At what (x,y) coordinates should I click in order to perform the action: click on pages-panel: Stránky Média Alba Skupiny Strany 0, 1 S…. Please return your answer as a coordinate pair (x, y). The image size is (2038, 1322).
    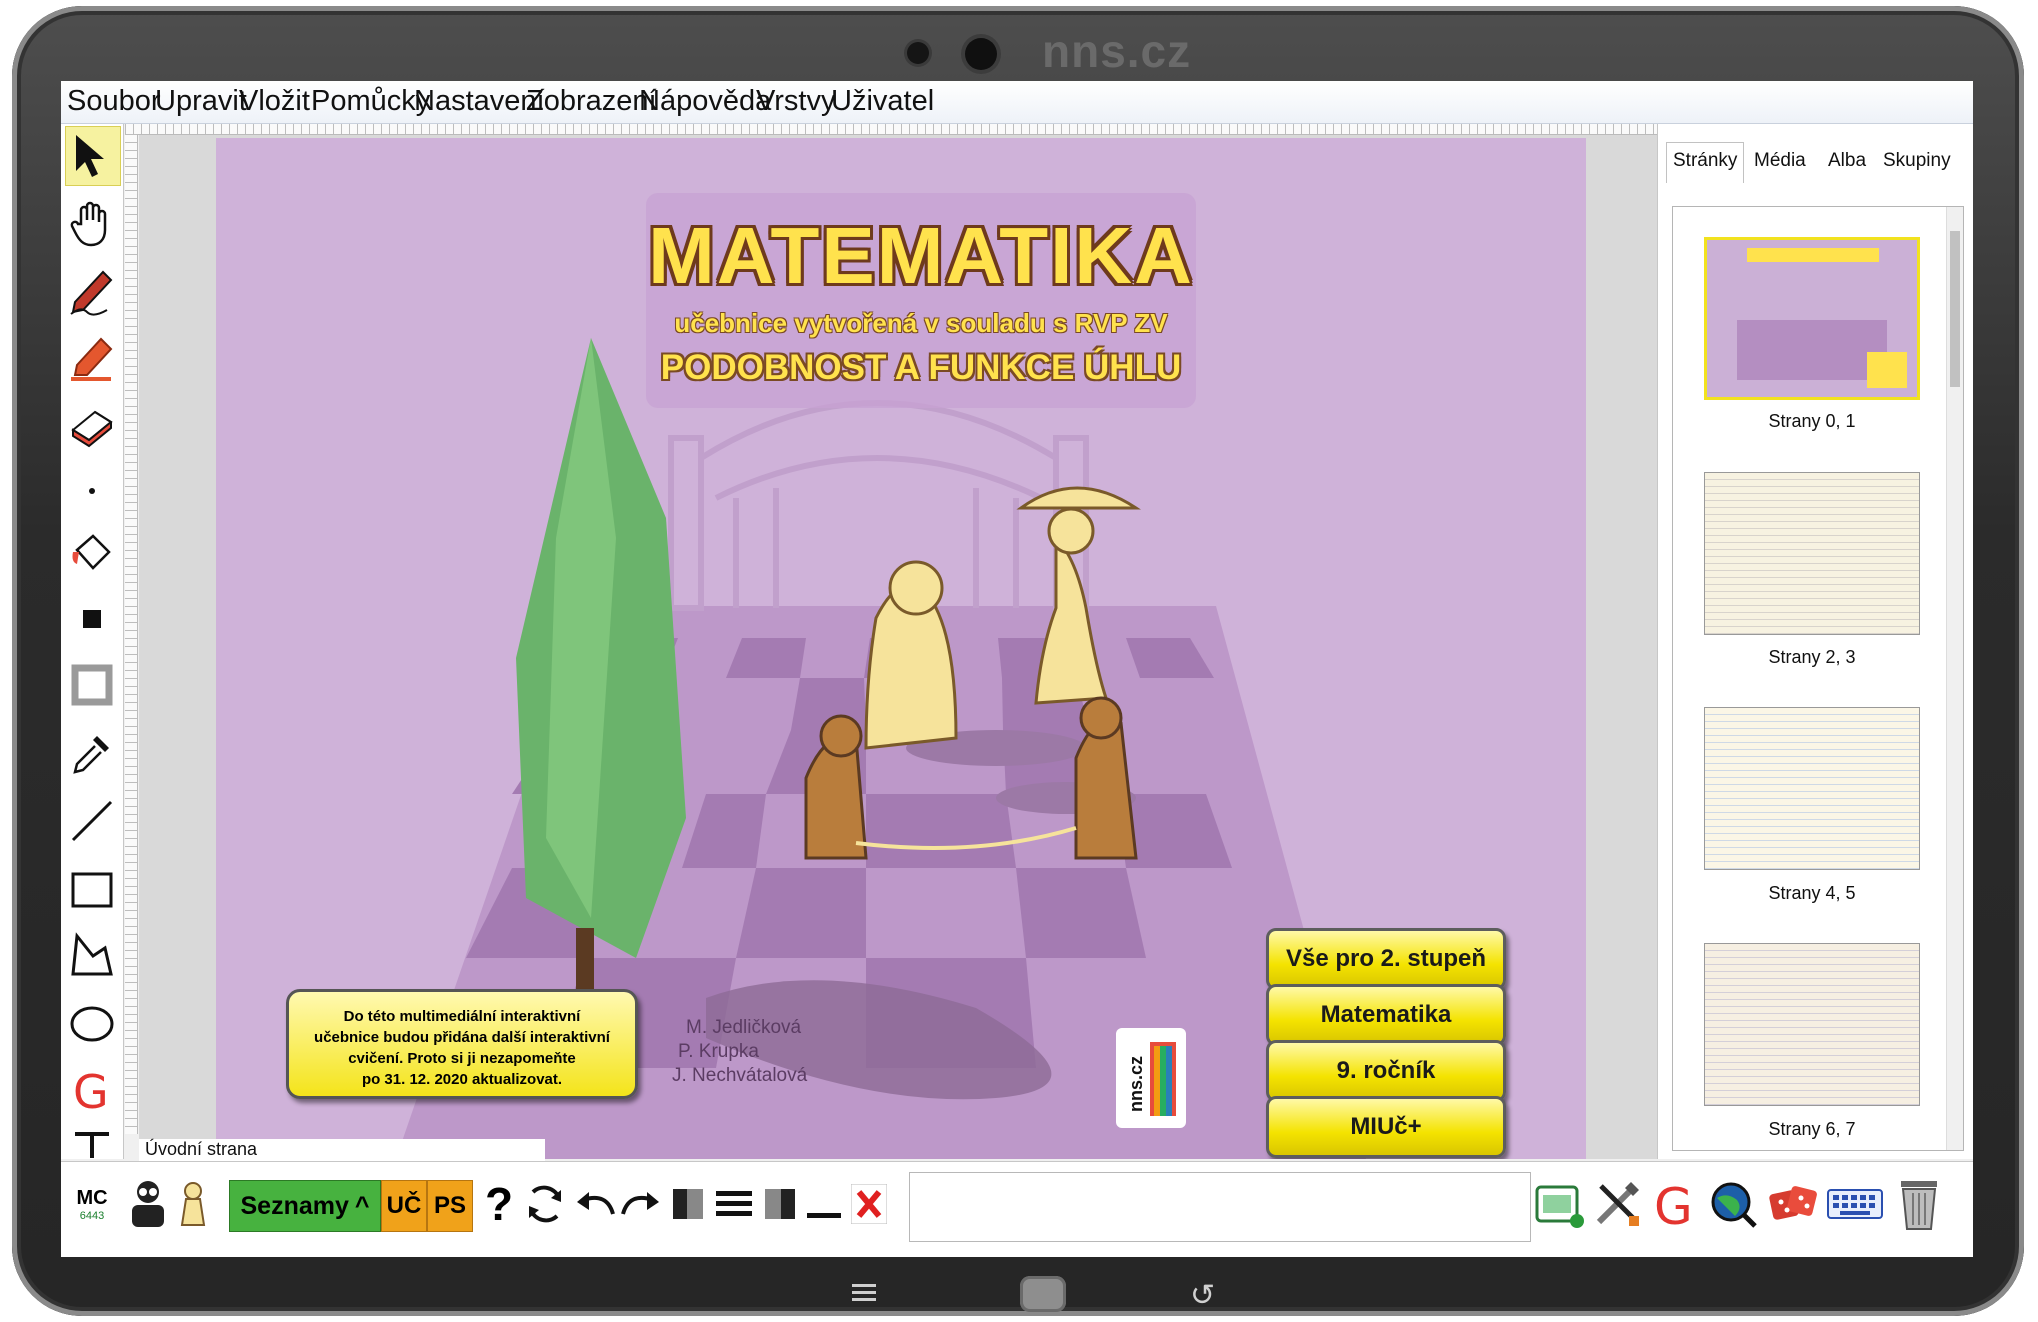
    Looking at the image, I should click on (1815, 641).